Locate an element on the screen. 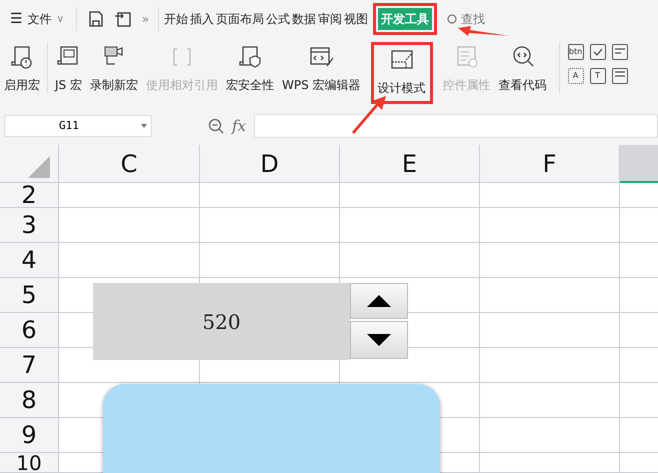 This screenshot has height=473, width=658. ribbon-button: WPS 宏编辑器 is located at coordinates (321, 70).